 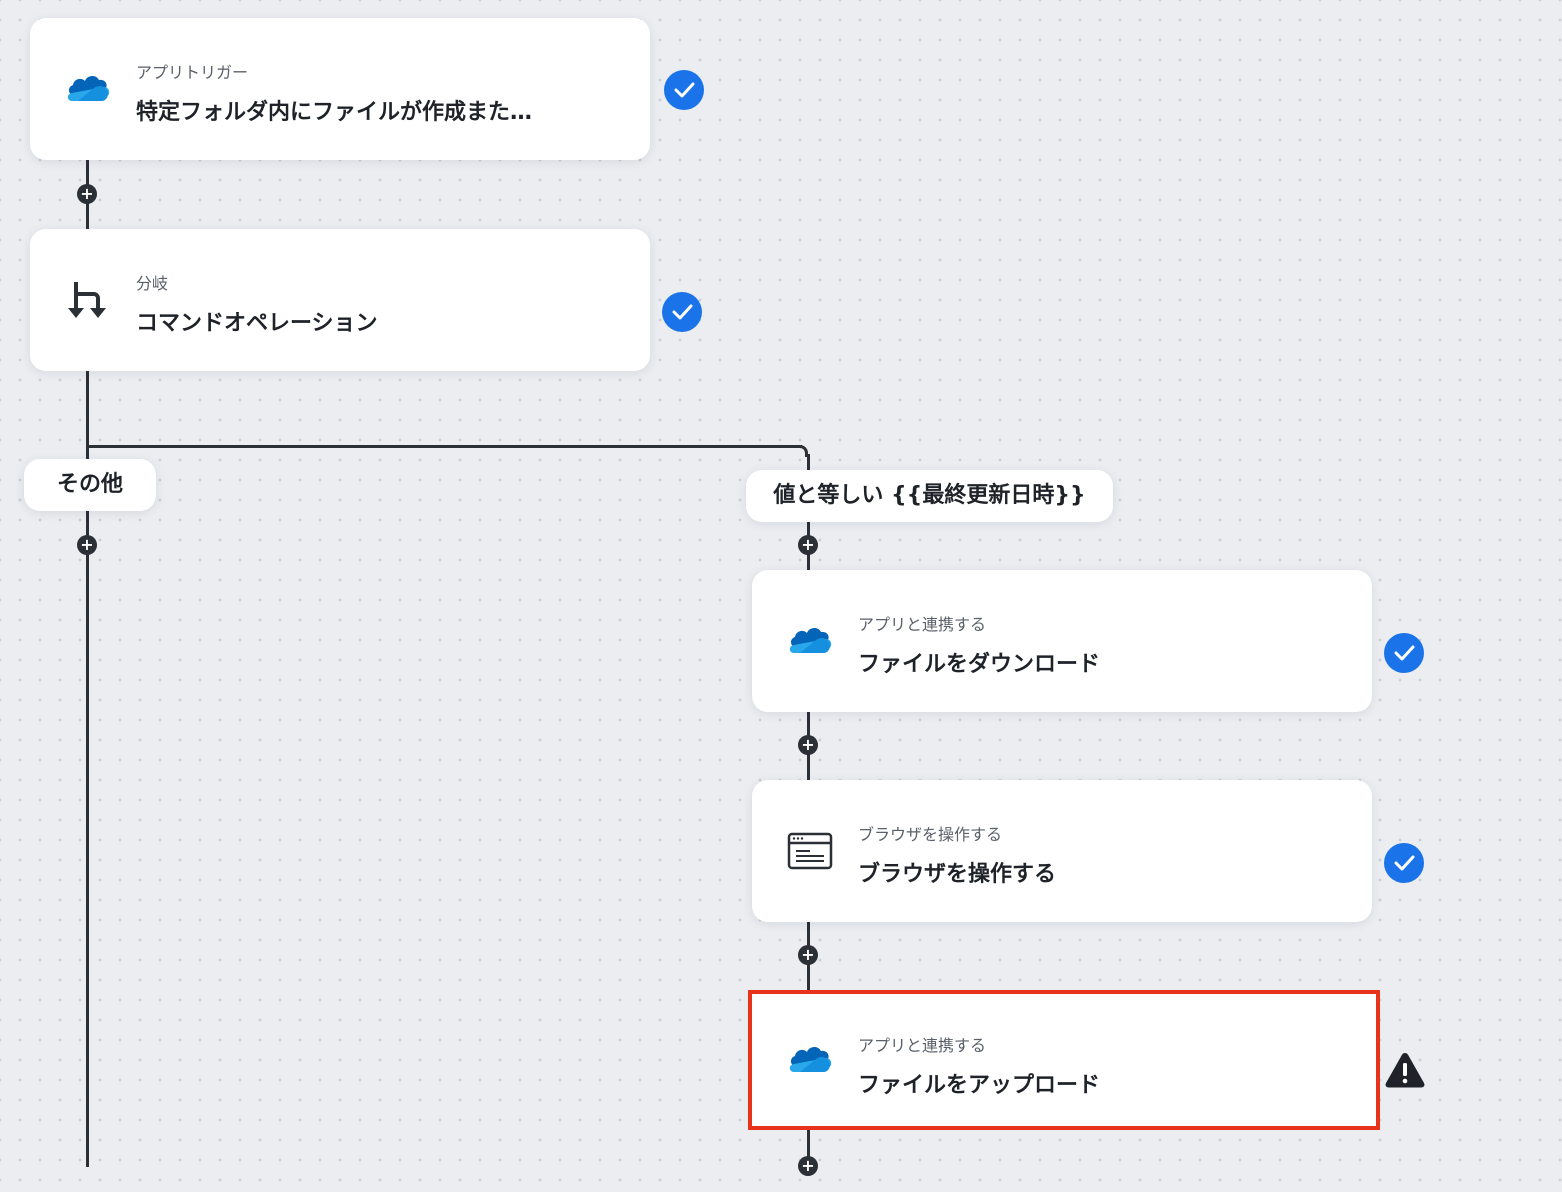 What do you see at coordinates (192, 72) in the screenshot?
I see `step-subtitle: アプリトリガー` at bounding box center [192, 72].